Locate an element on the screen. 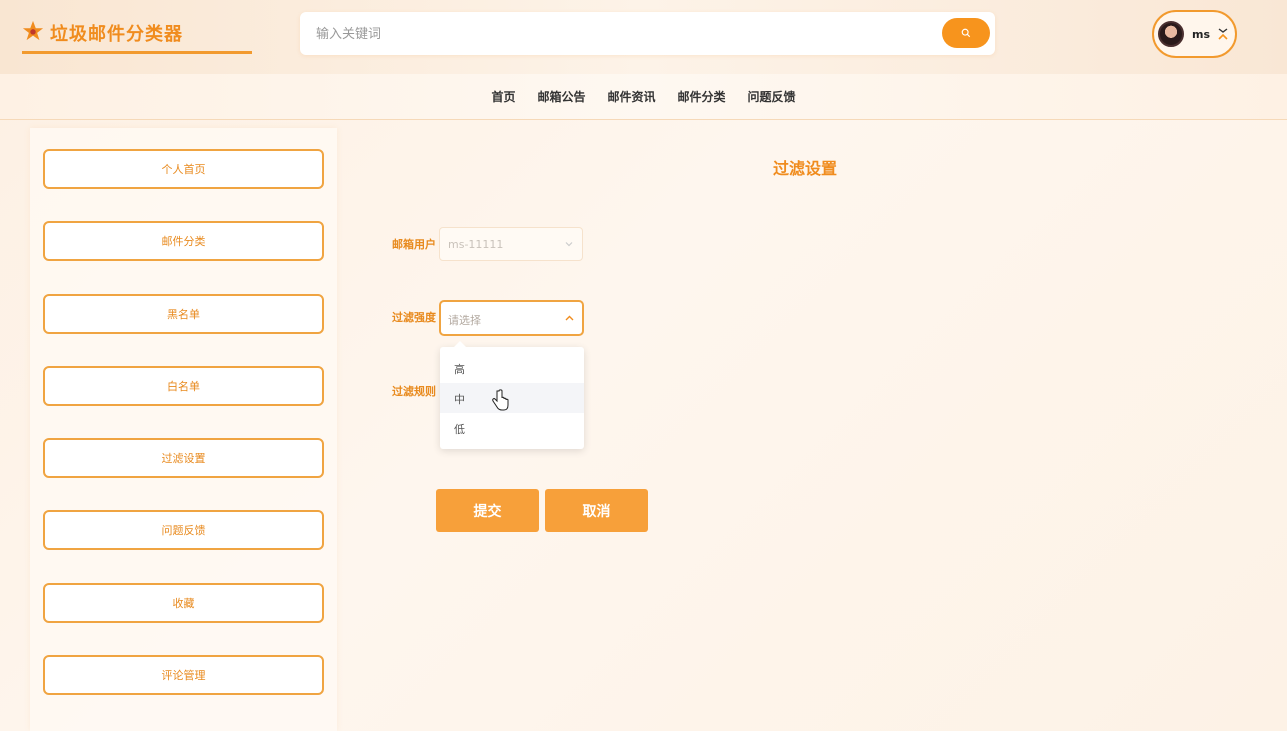  star-icon is located at coordinates (33, 30).